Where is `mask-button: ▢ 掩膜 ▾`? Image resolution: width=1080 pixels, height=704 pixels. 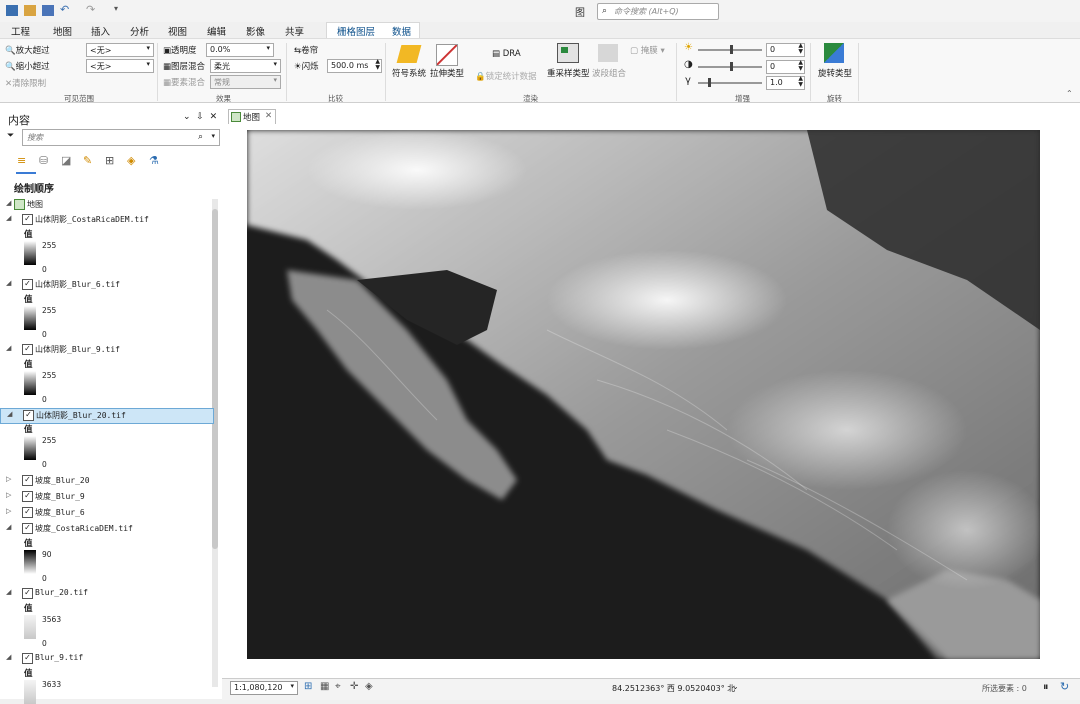 mask-button: ▢ 掩膜 ▾ is located at coordinates (647, 50).